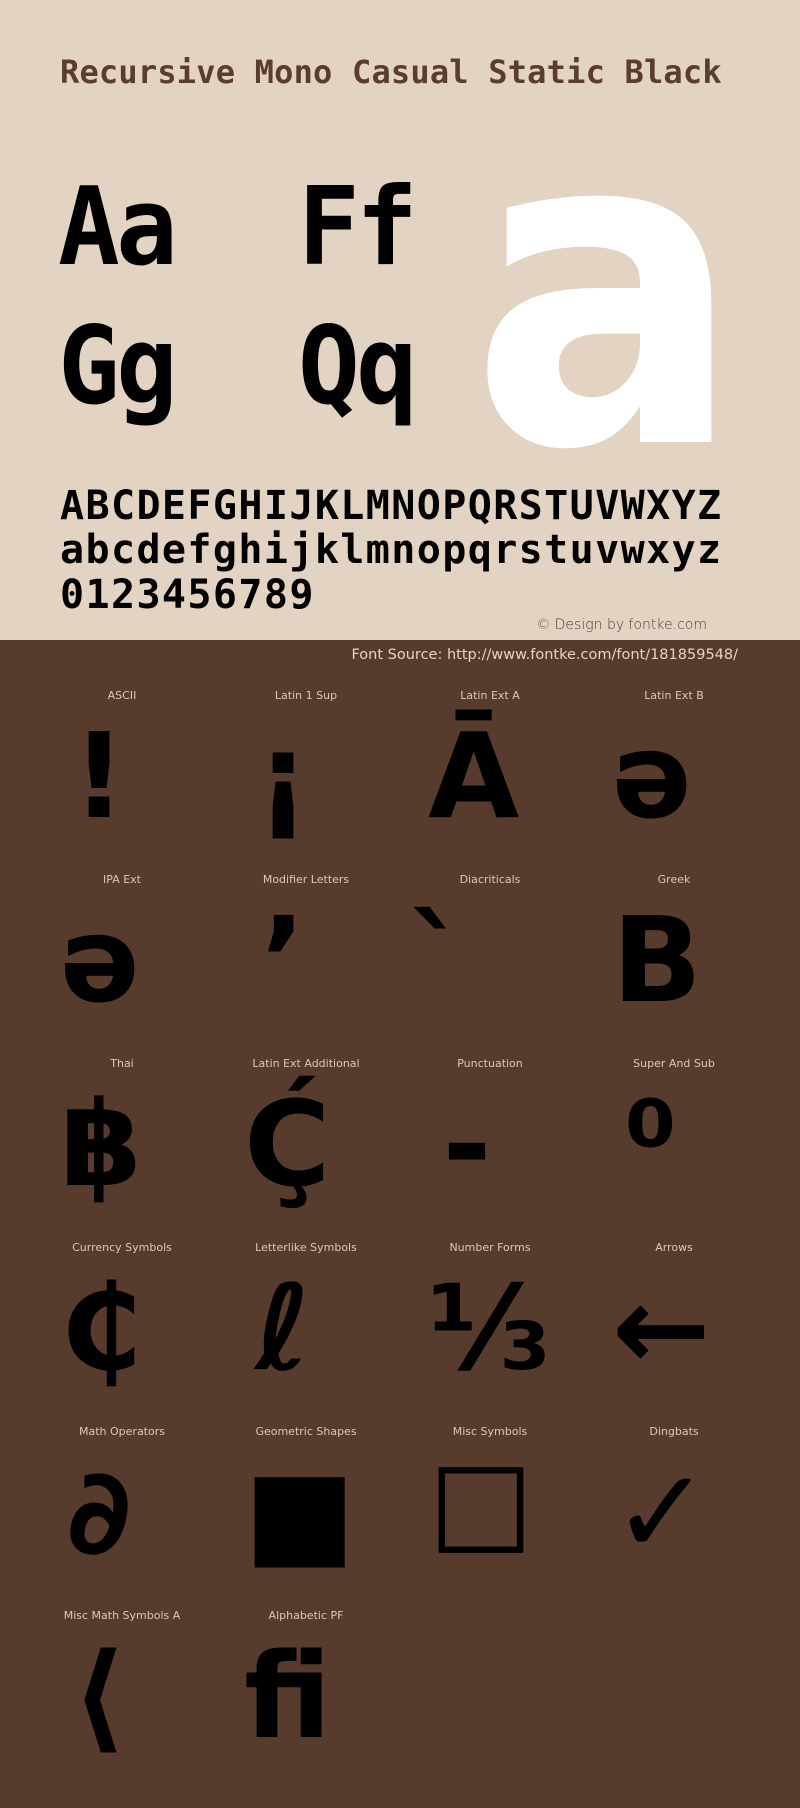 The image size is (800, 1808). I want to click on glyph-block-label: IPA Ext, so click(122, 879).